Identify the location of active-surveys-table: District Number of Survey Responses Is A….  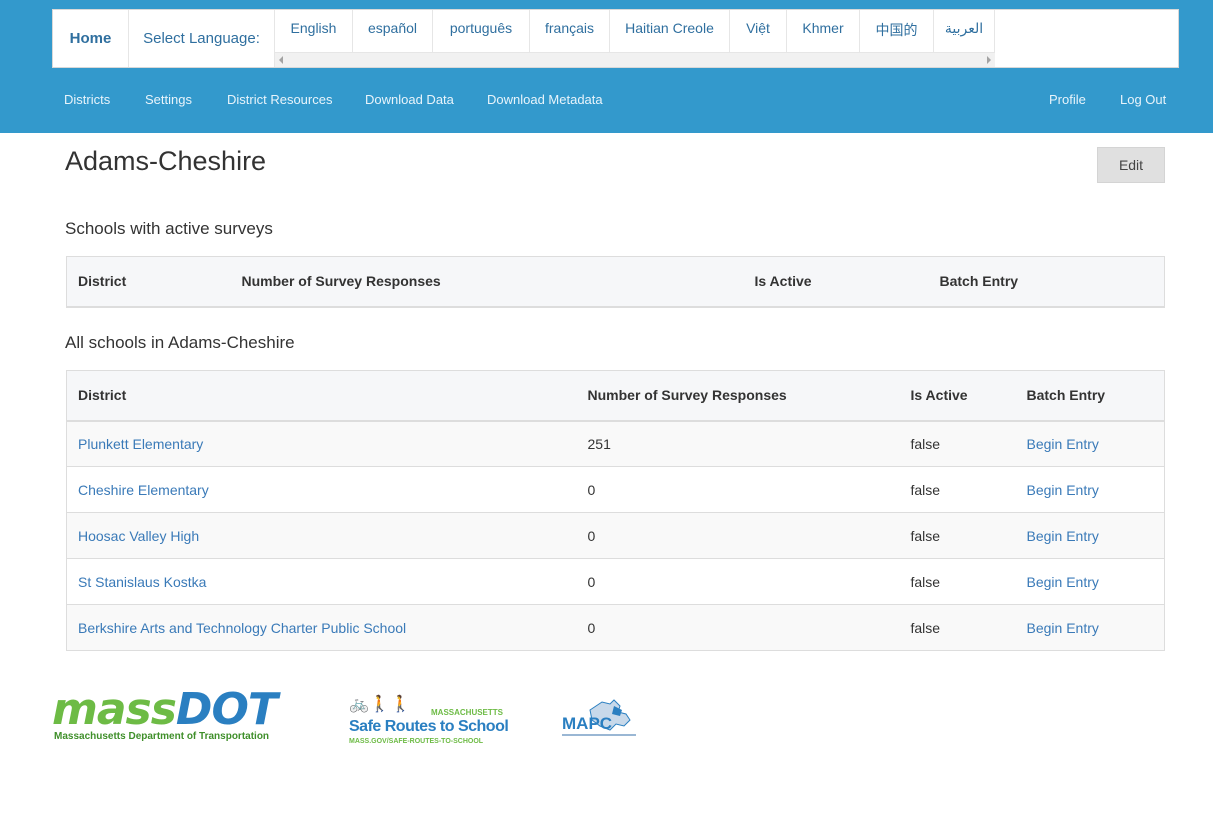
(615, 282).